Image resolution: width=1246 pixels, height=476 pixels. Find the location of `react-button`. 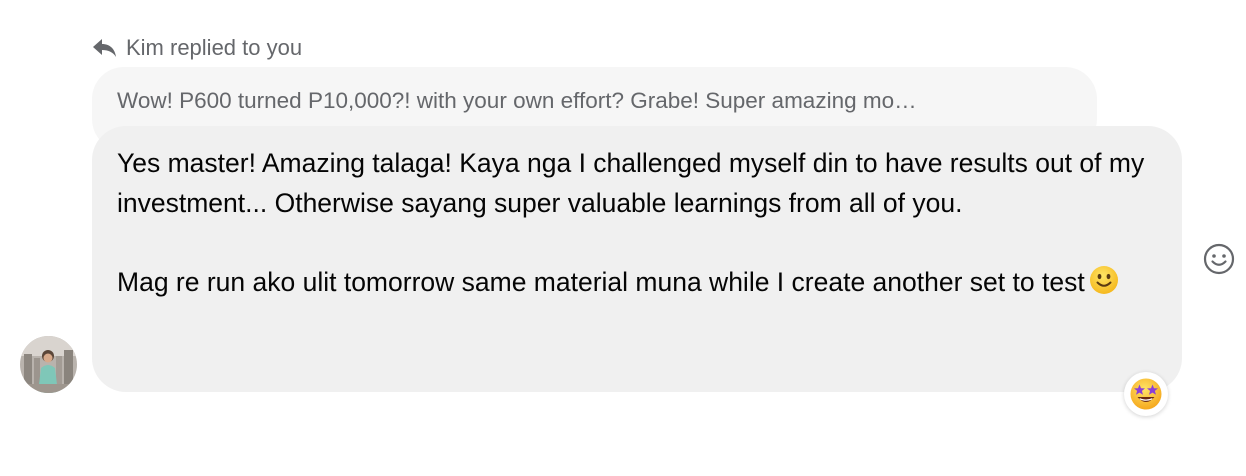

react-button is located at coordinates (1219, 259).